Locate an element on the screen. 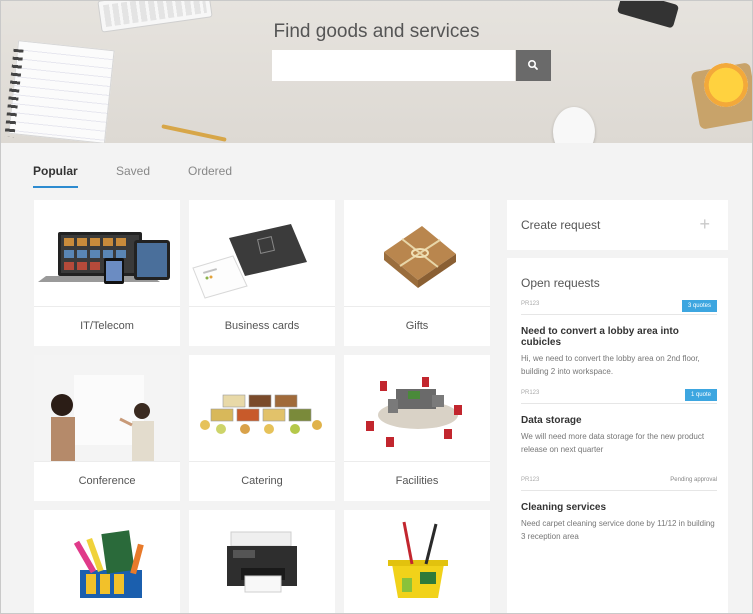 The height and width of the screenshot is (614, 753). tile-conference: Conference is located at coordinates (107, 428).